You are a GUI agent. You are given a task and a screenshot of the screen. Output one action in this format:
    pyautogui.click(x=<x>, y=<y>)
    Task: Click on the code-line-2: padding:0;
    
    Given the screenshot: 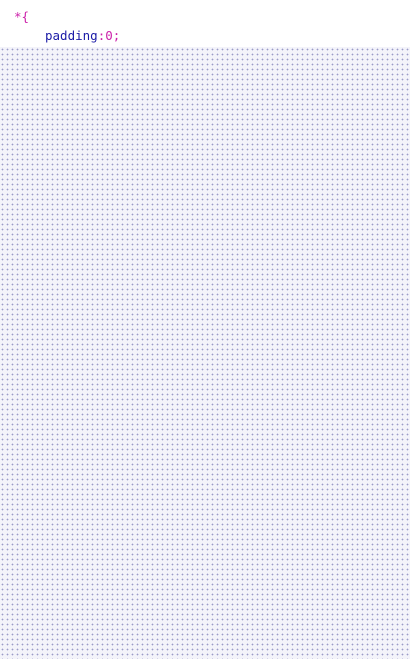 What is the action you would take?
    pyautogui.click(x=82, y=35)
    